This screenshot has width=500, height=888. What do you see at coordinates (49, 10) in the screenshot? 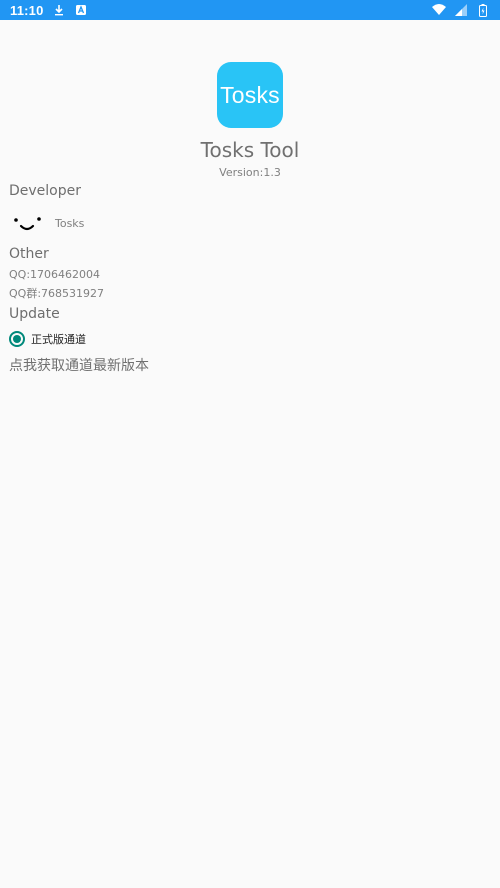
I see `status-left-group: 11:10` at bounding box center [49, 10].